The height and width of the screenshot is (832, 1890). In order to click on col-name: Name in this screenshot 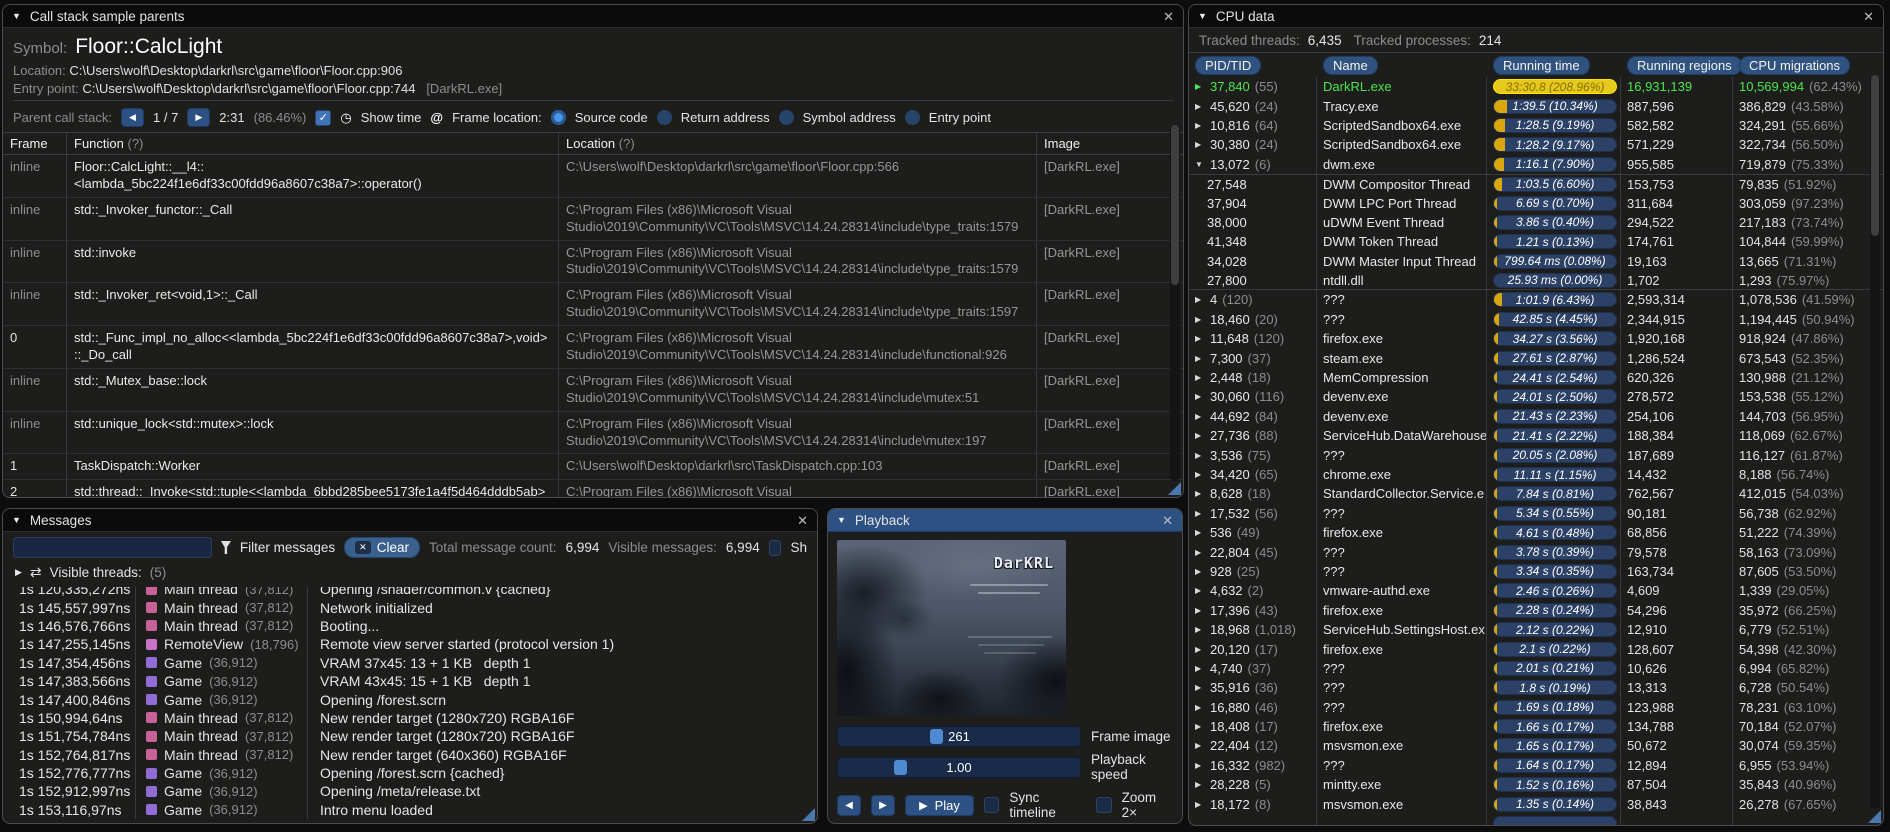, I will do `click(1350, 65)`.